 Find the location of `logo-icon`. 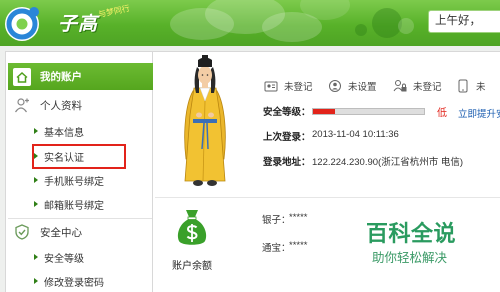

logo-icon is located at coordinates (23, 23).